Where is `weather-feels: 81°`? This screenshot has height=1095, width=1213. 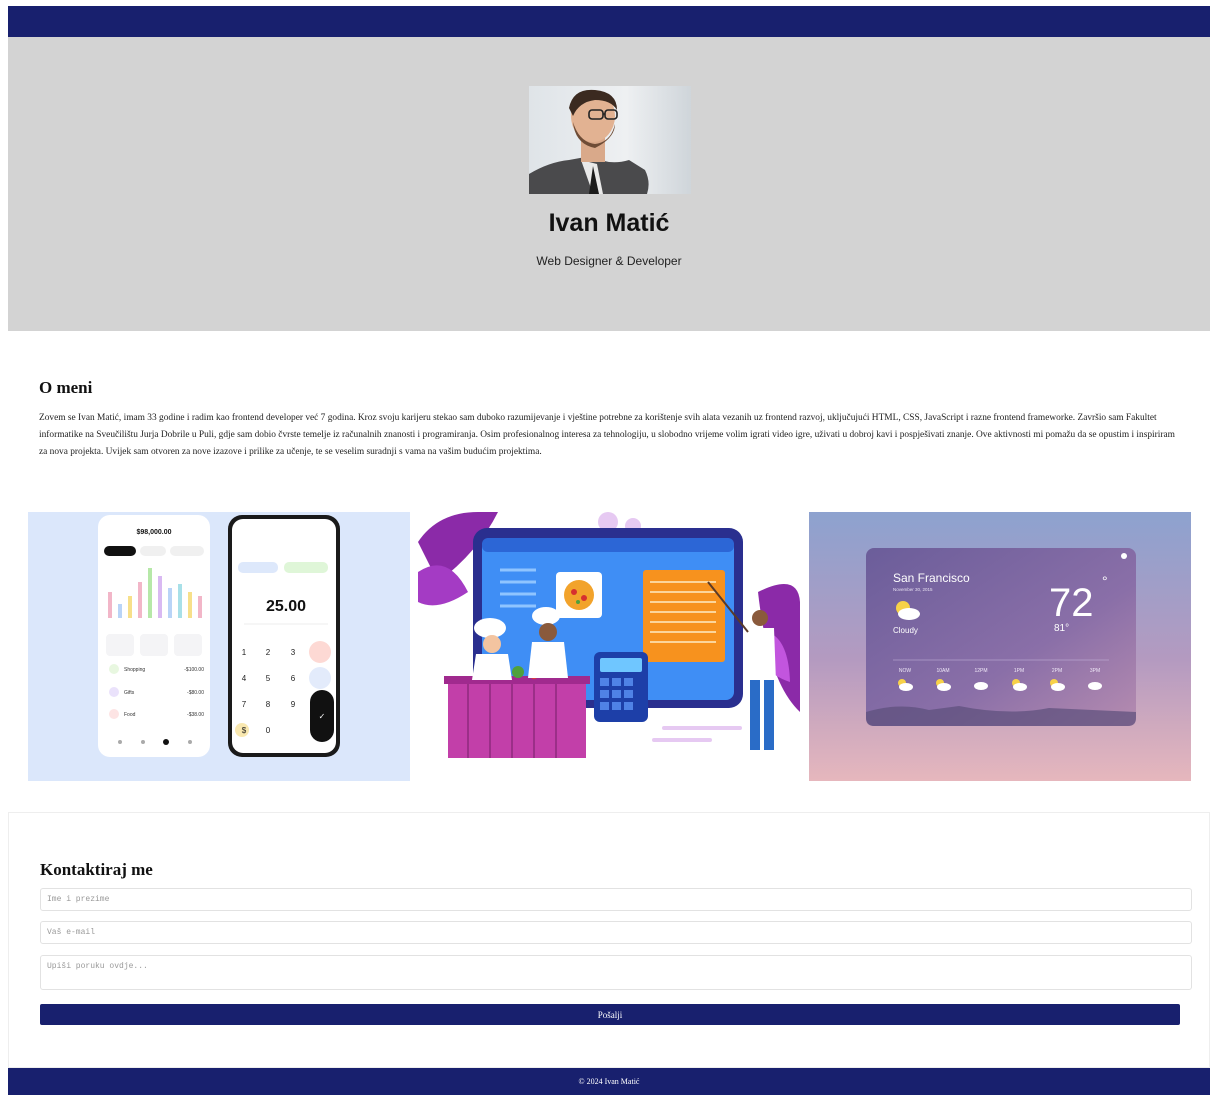 weather-feels: 81° is located at coordinates (1061, 628).